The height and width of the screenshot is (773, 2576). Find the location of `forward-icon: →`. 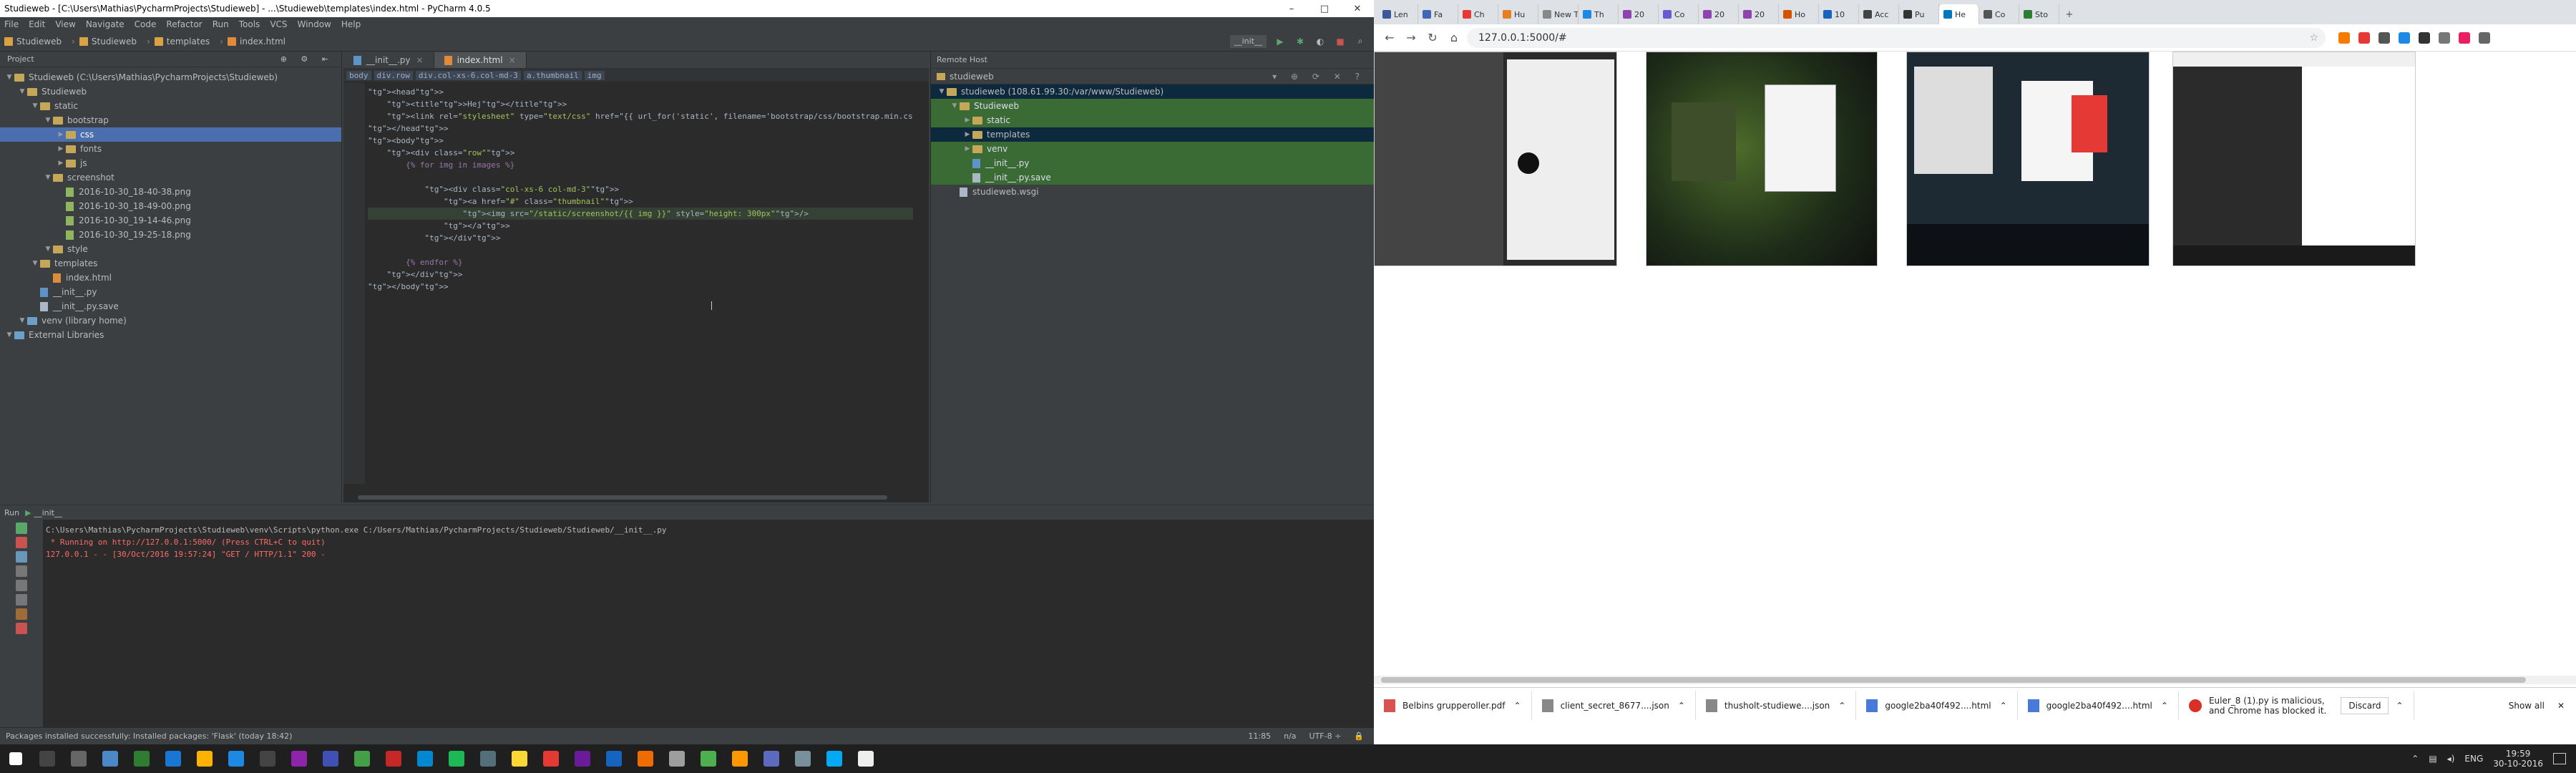

forward-icon: → is located at coordinates (1411, 37).